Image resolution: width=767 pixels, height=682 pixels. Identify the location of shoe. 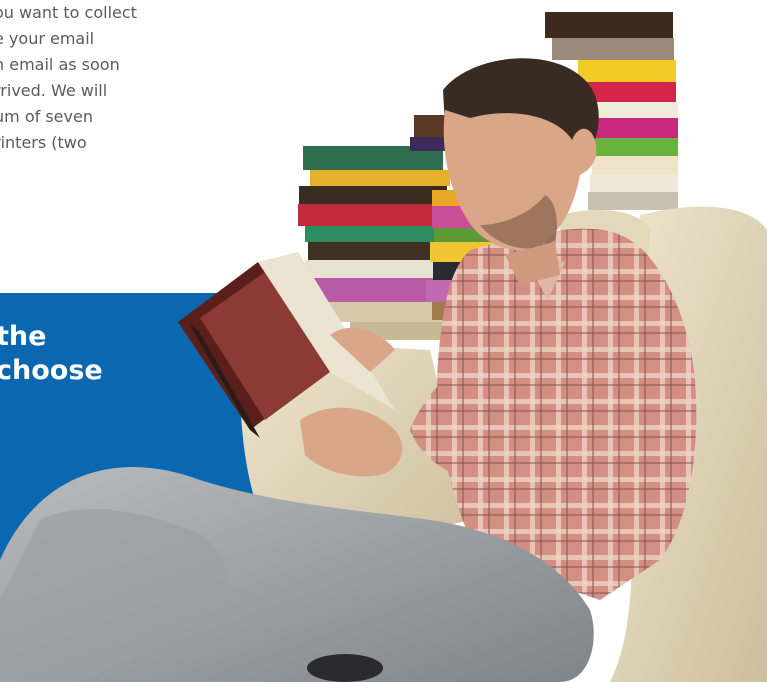
(345, 668).